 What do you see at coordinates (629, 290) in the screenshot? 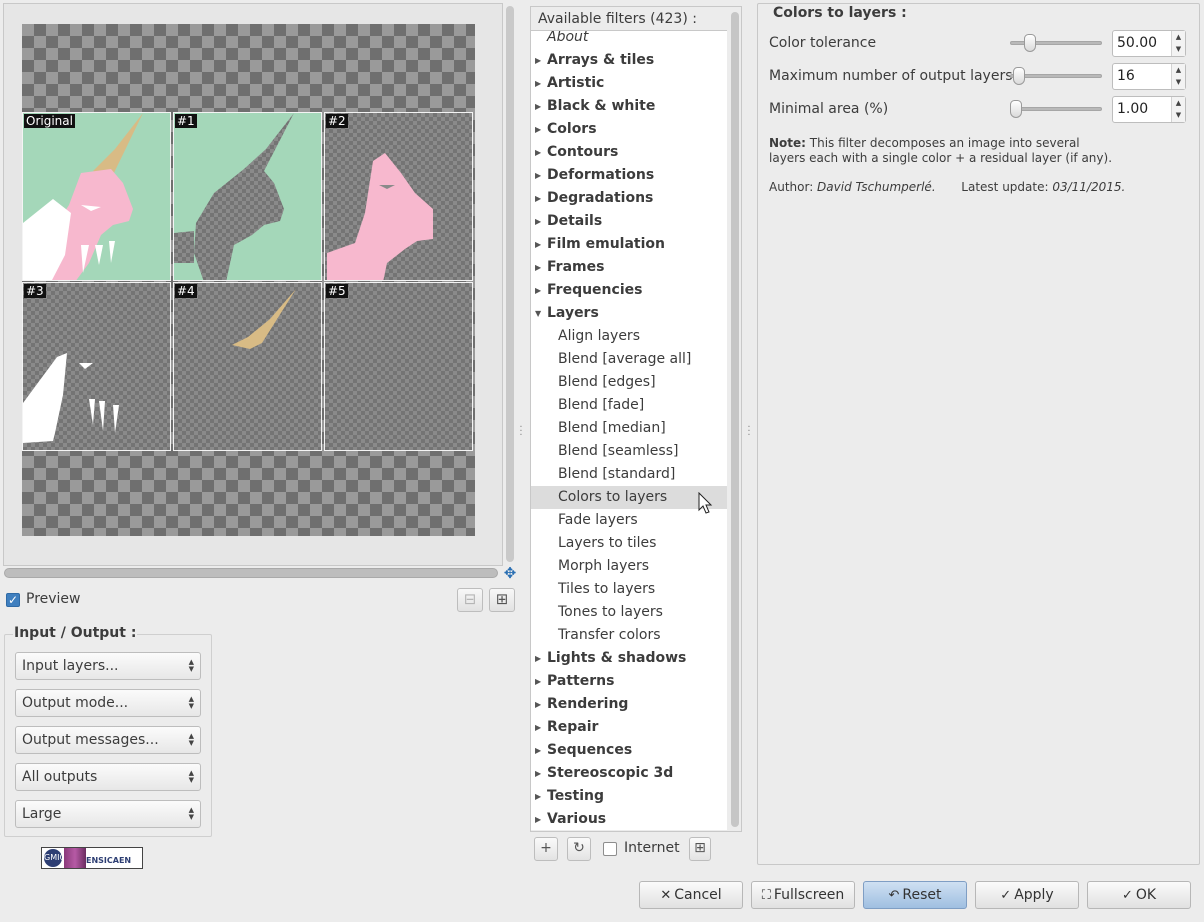
I see `filter-category: ▶ Frequencies` at bounding box center [629, 290].